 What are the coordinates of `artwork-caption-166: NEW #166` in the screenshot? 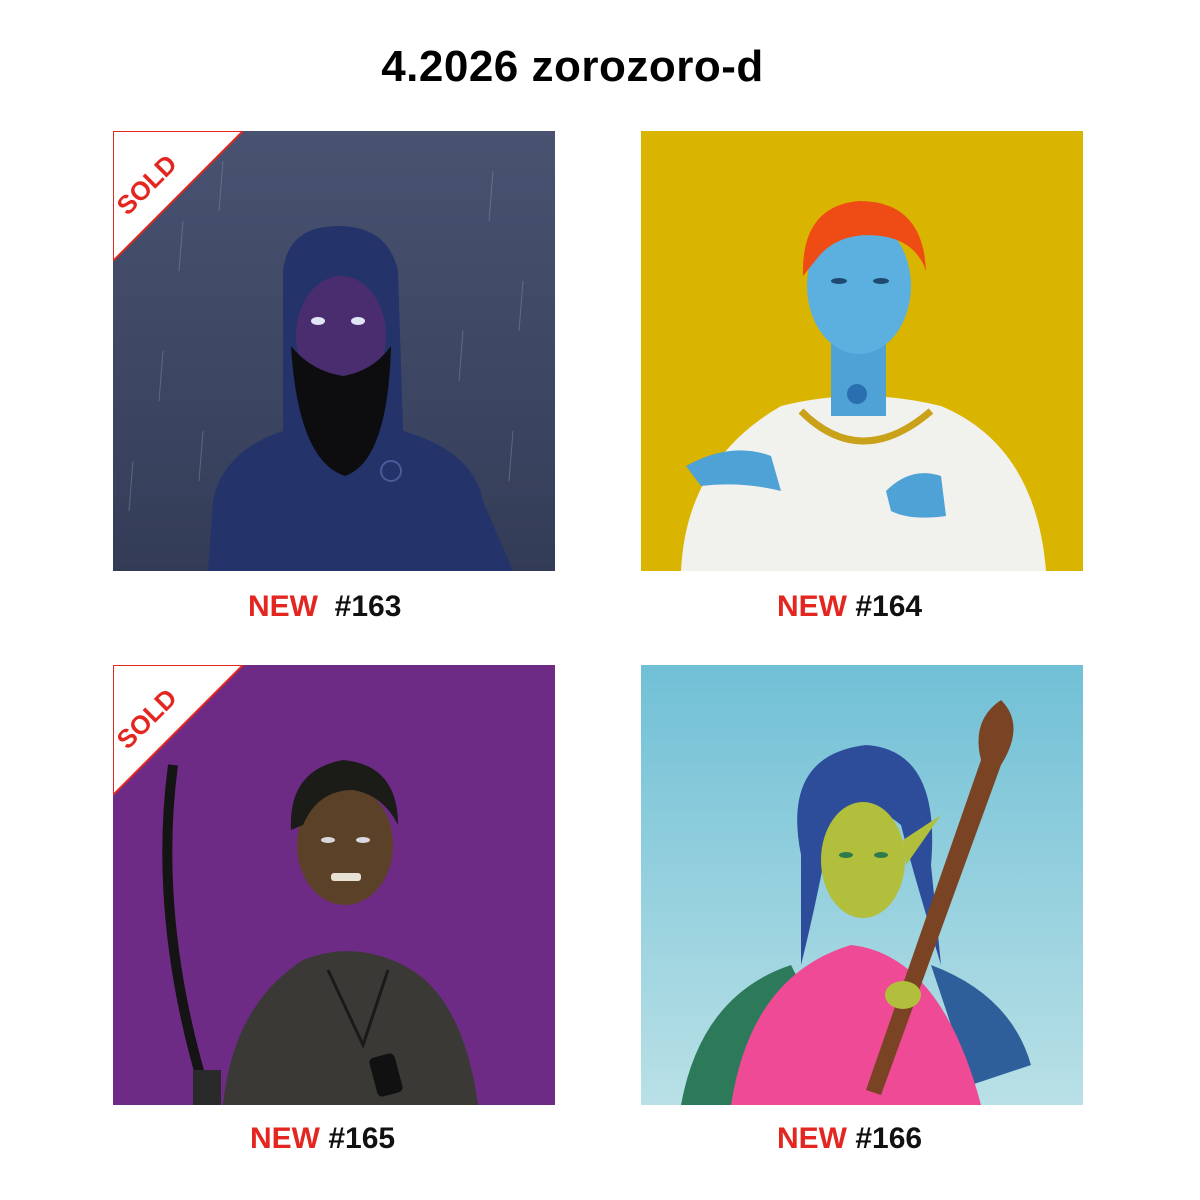 It's located at (849, 1139).